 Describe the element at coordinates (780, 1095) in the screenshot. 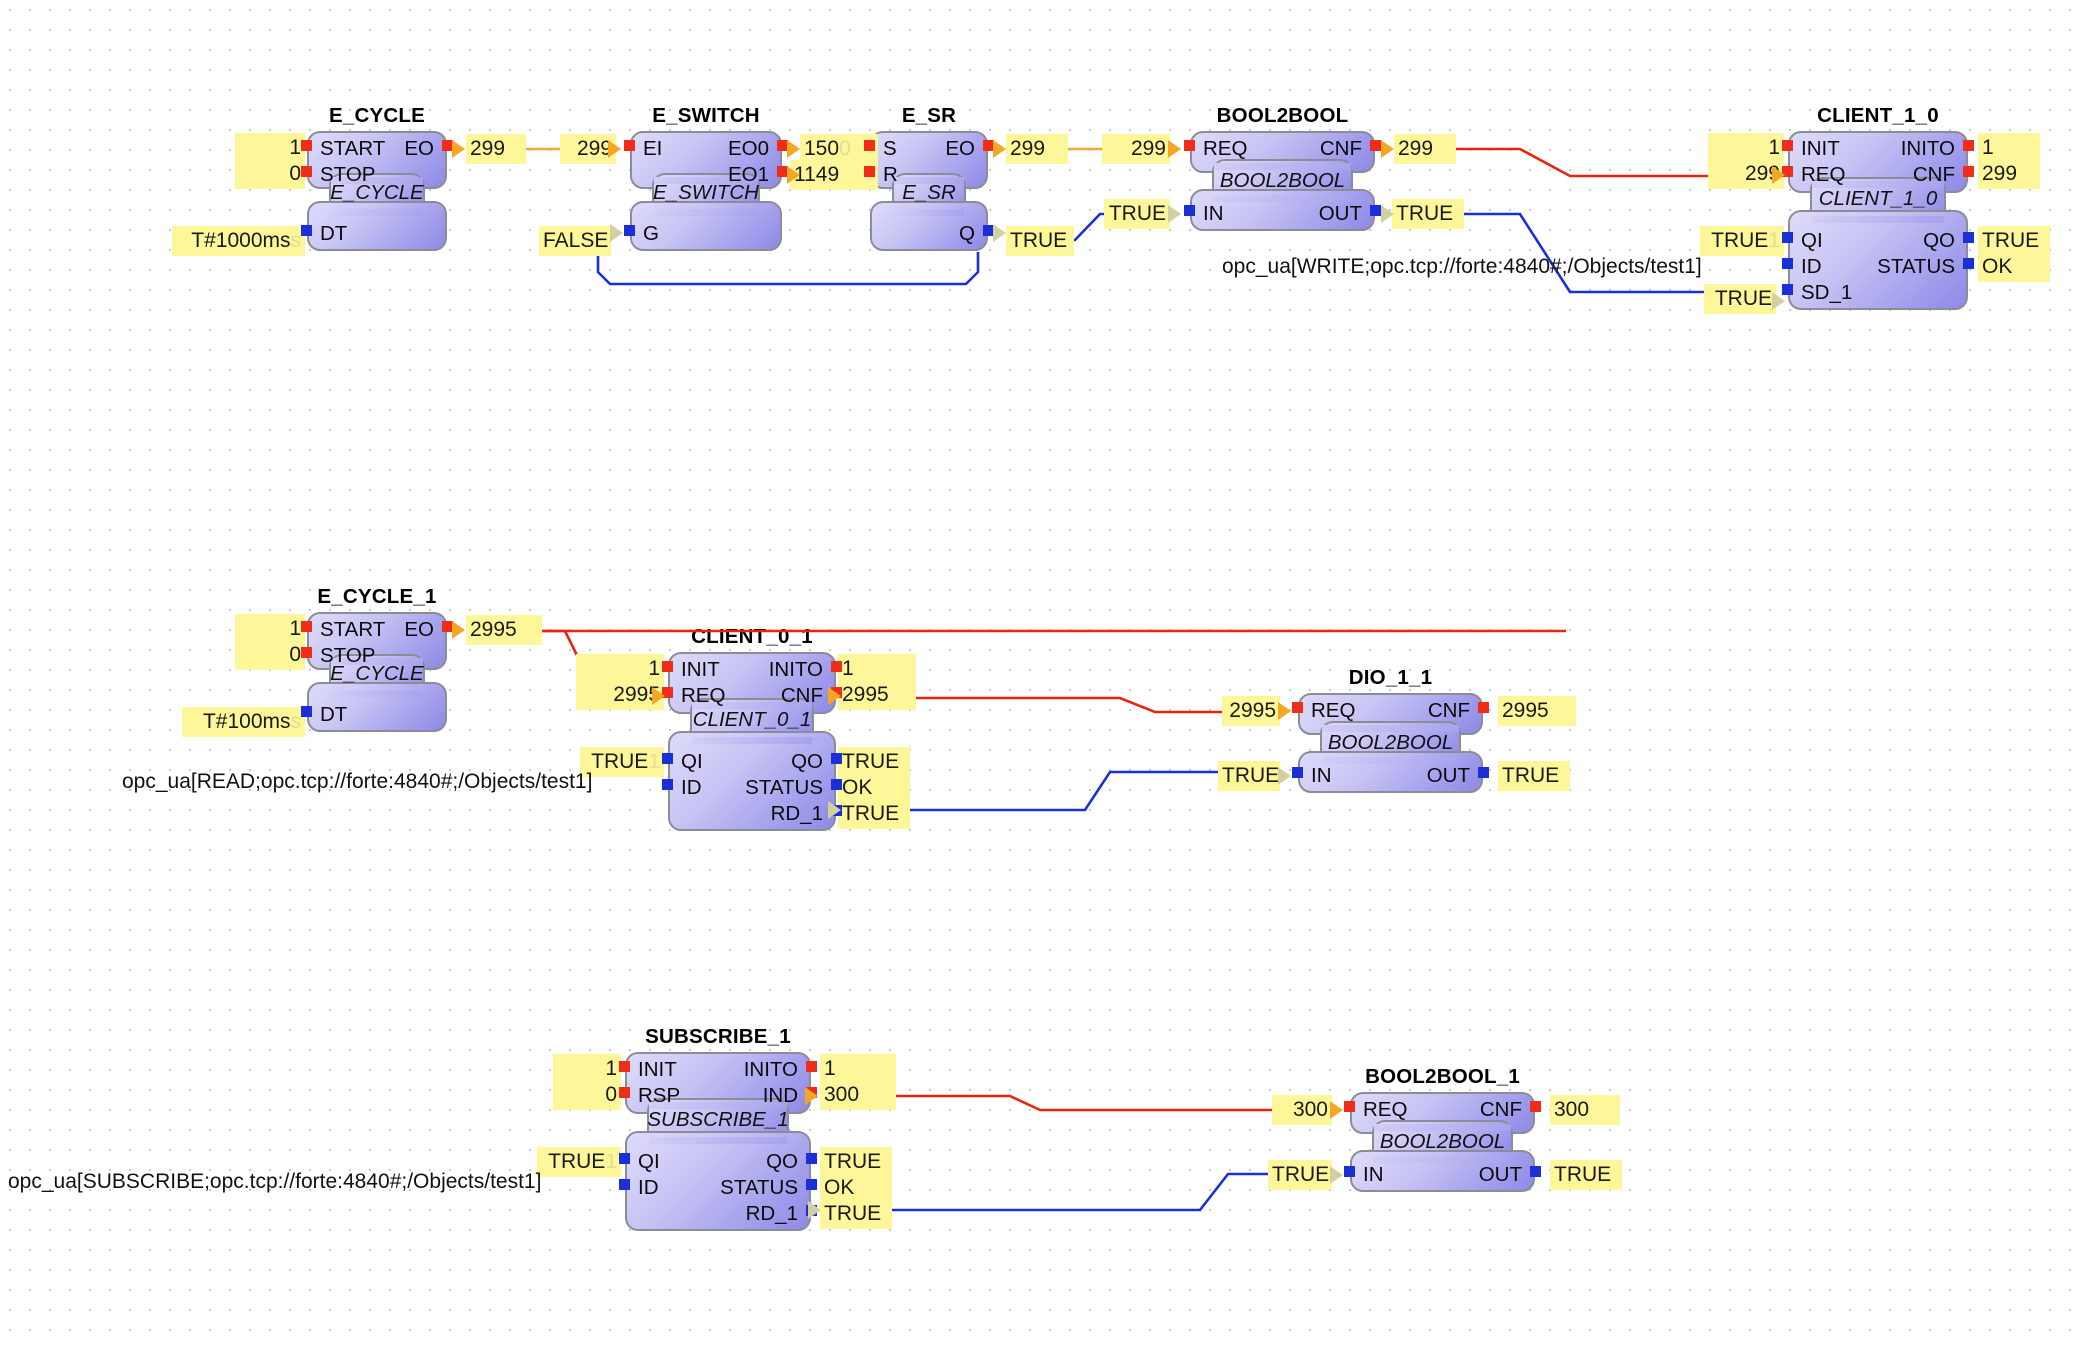

I see `port-ind: IND` at that location.